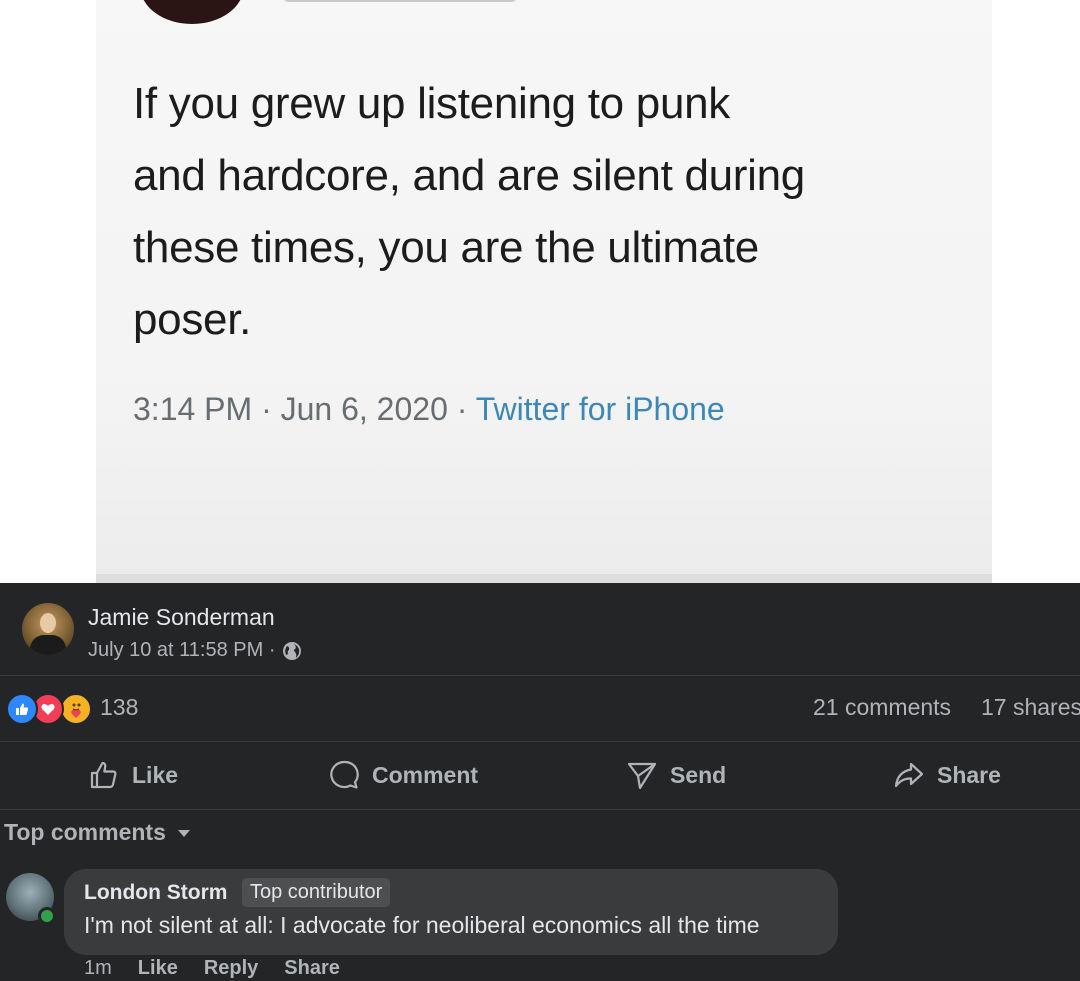 Image resolution: width=1080 pixels, height=981 pixels. What do you see at coordinates (103, 775) in the screenshot?
I see `thumbs-up-icon` at bounding box center [103, 775].